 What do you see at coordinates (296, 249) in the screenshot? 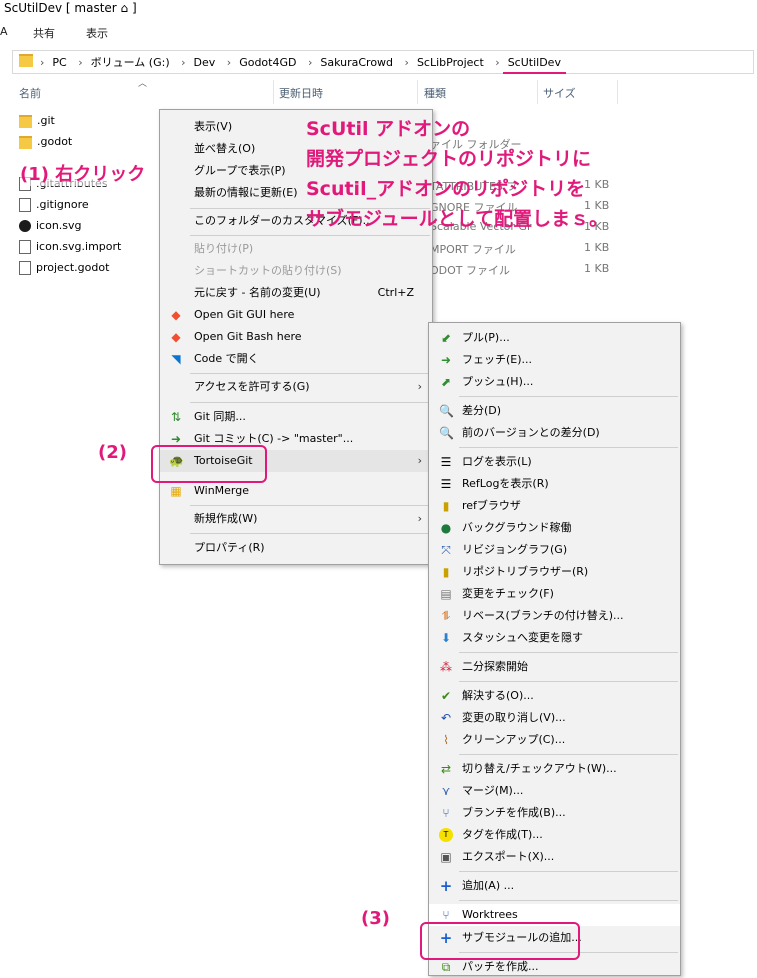
I see `menu-item-paste: 貼り付け(P)` at bounding box center [296, 249].